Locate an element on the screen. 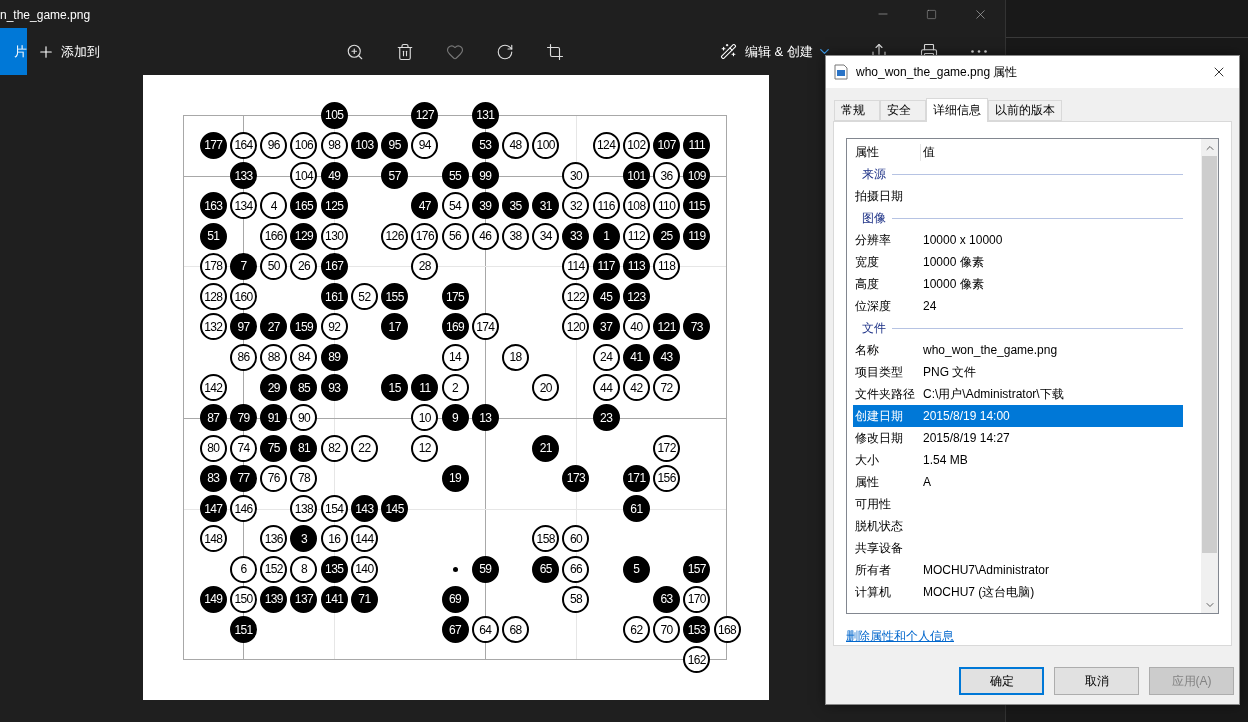  go-stone: 146 is located at coordinates (244, 509).